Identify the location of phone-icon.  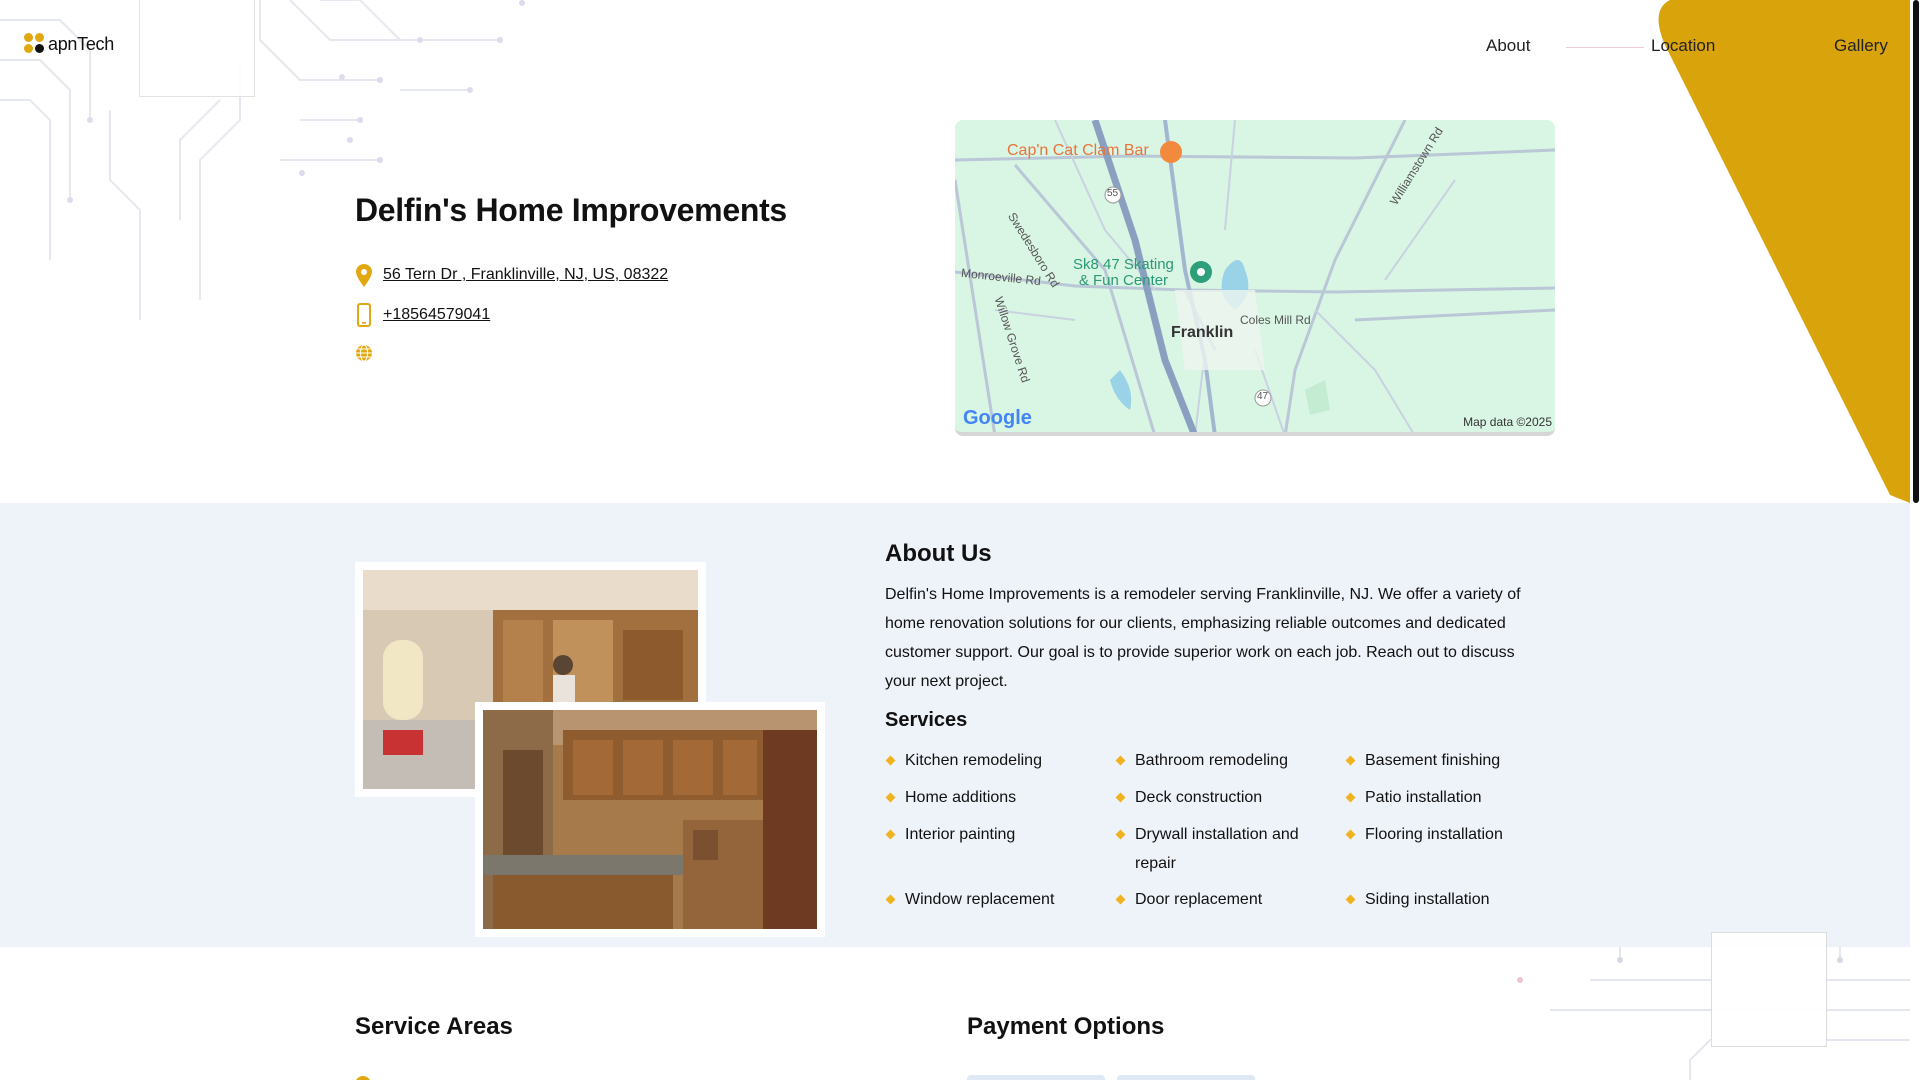
(364, 315).